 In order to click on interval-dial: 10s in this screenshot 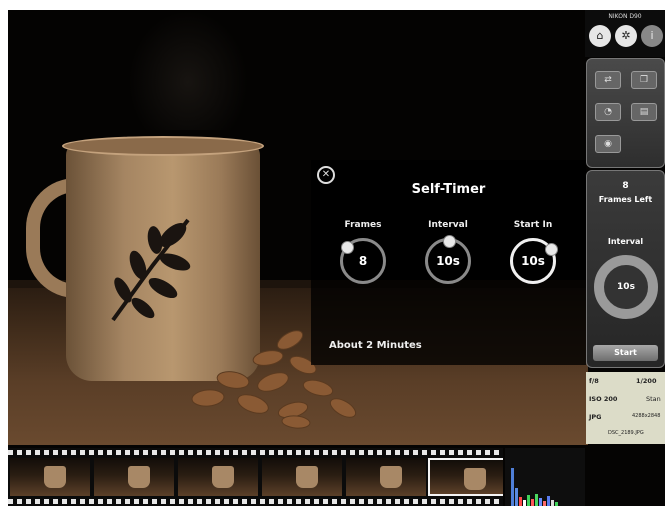, I will do `click(448, 259)`.